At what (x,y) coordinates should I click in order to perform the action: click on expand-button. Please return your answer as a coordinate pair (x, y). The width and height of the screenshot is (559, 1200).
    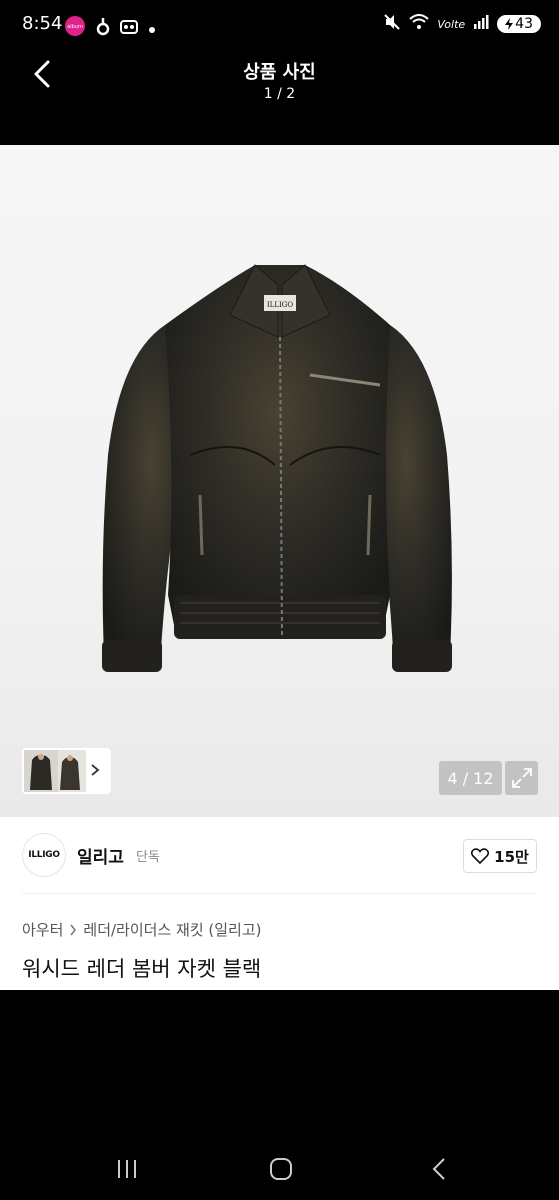
    Looking at the image, I should click on (521, 778).